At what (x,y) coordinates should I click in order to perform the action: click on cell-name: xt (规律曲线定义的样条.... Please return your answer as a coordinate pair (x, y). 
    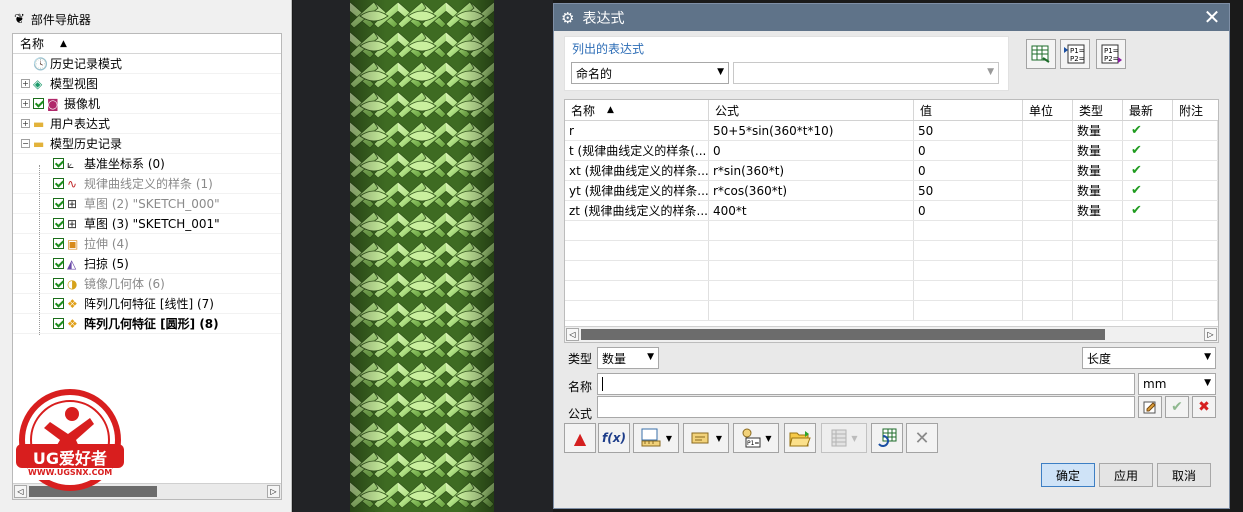
    Looking at the image, I should click on (637, 170).